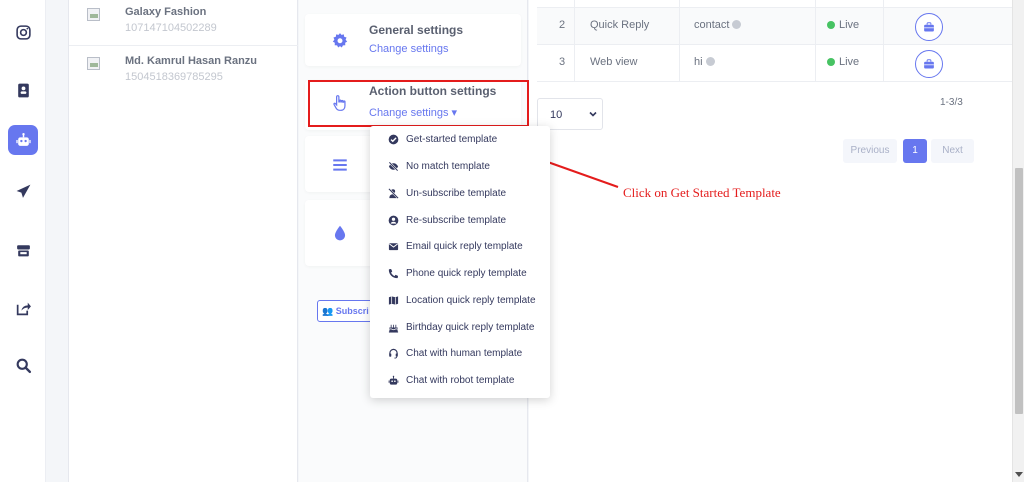 The height and width of the screenshot is (482, 1024). I want to click on keyword: hi, so click(698, 62).